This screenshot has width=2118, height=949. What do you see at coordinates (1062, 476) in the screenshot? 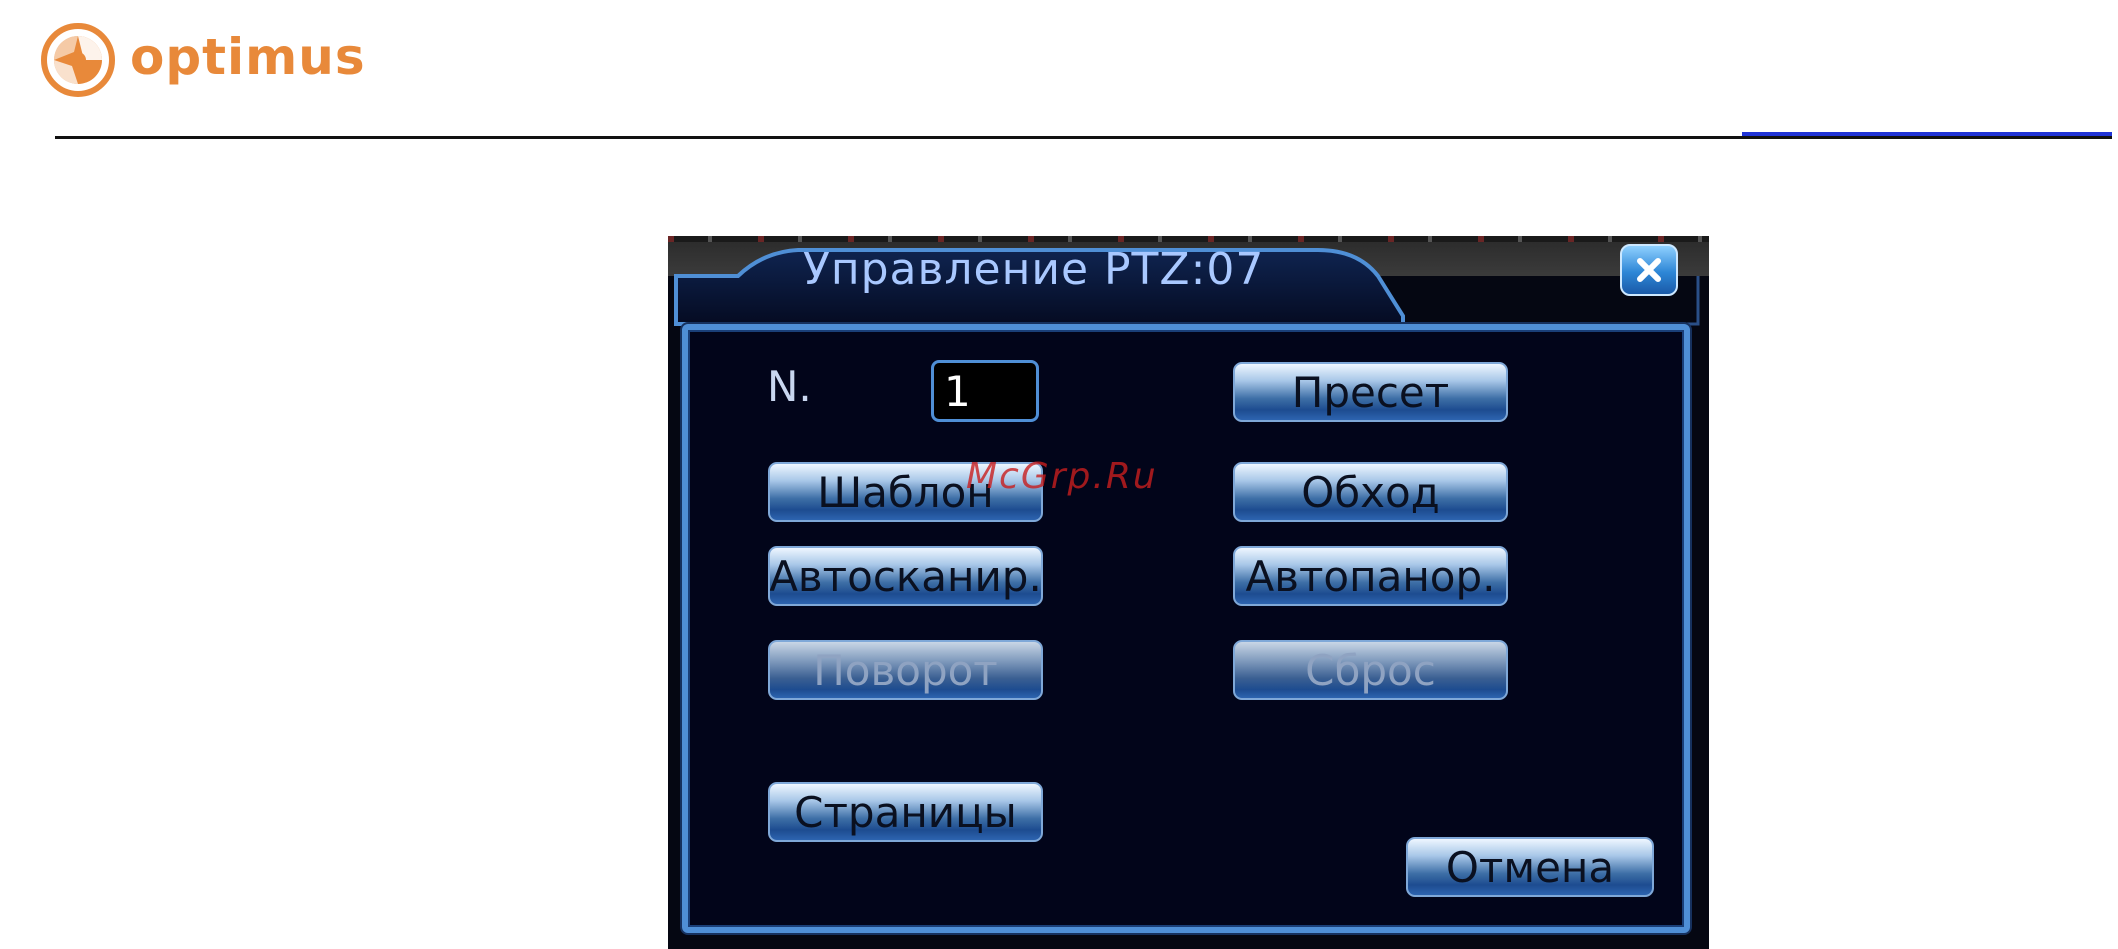
I see `watermark: McGrp.Ru` at bounding box center [1062, 476].